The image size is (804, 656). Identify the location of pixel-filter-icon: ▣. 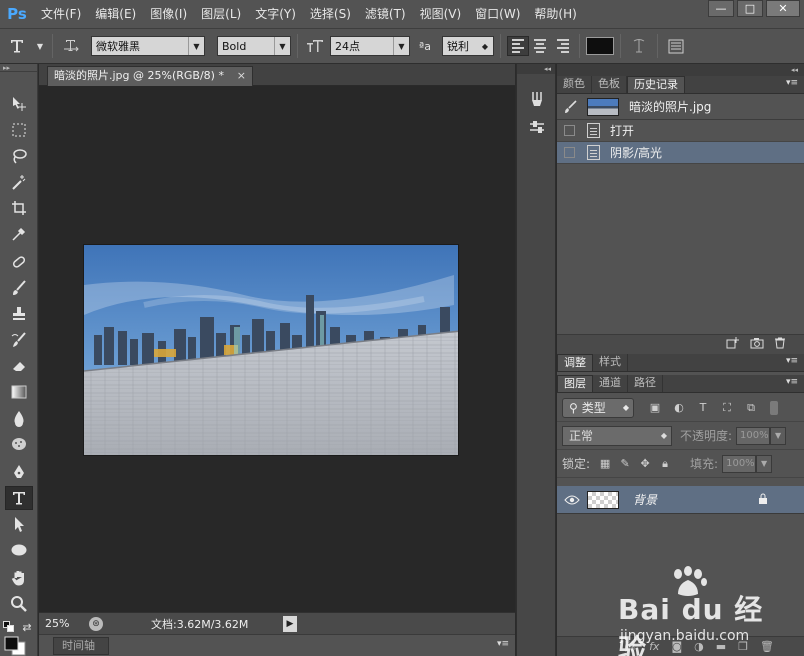
(655, 408).